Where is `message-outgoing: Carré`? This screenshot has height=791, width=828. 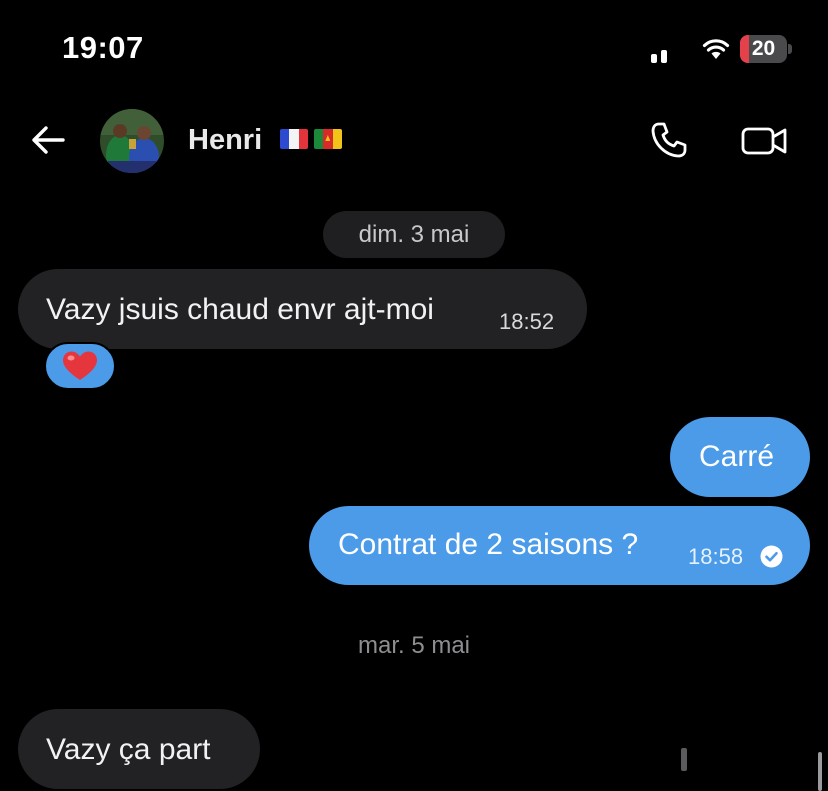 message-outgoing: Carré is located at coordinates (740, 457).